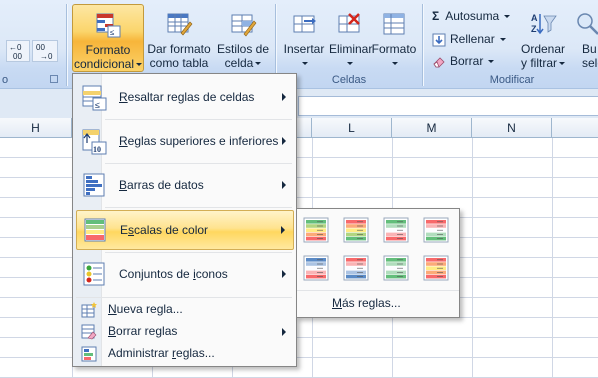  I want to click on menu-item-reglas-superiores: 10 Reglas superiores e inferiores, so click(185, 141).